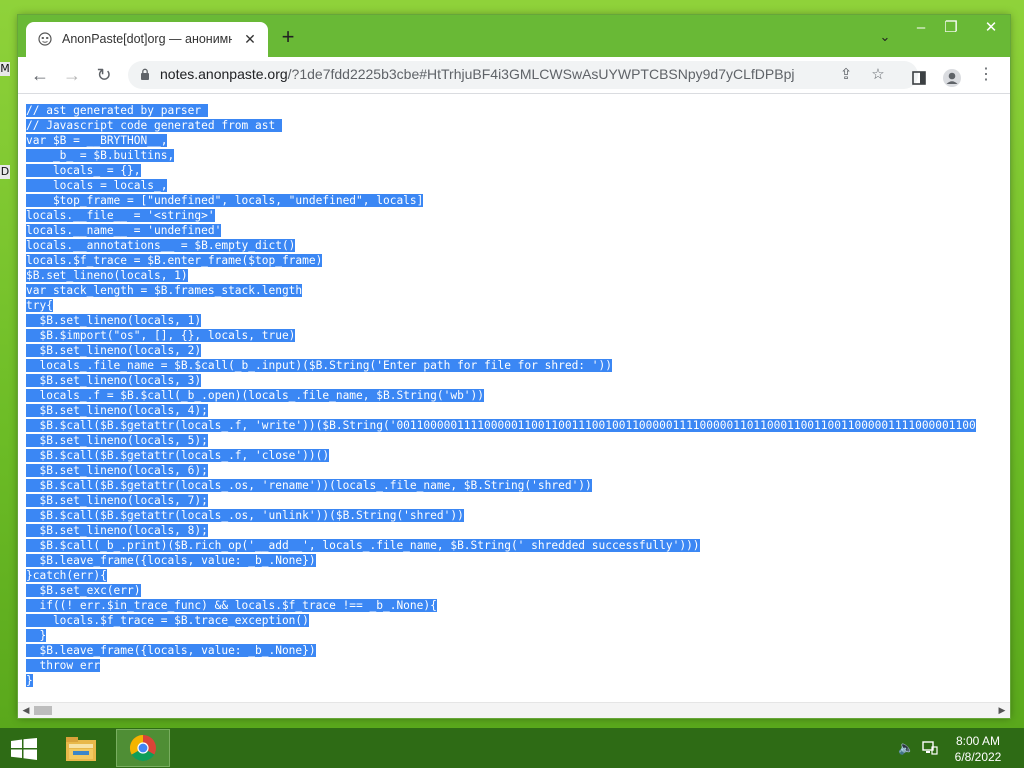 This screenshot has height=768, width=1024. I want to click on code-line: $B.set_lineno(locals, 7);, so click(501, 500).